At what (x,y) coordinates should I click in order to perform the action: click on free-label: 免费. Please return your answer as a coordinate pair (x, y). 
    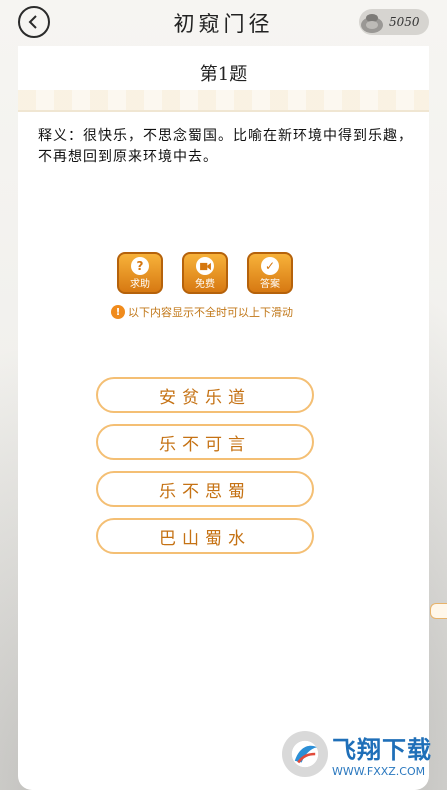
    Looking at the image, I should click on (205, 284).